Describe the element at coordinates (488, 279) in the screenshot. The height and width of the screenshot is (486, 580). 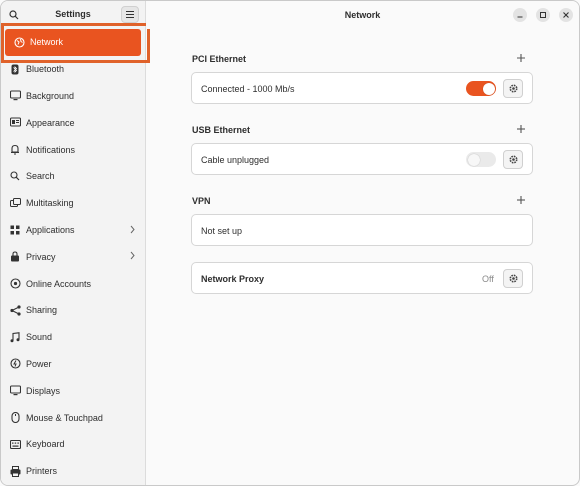
I see `network-proxy-state: Off` at that location.